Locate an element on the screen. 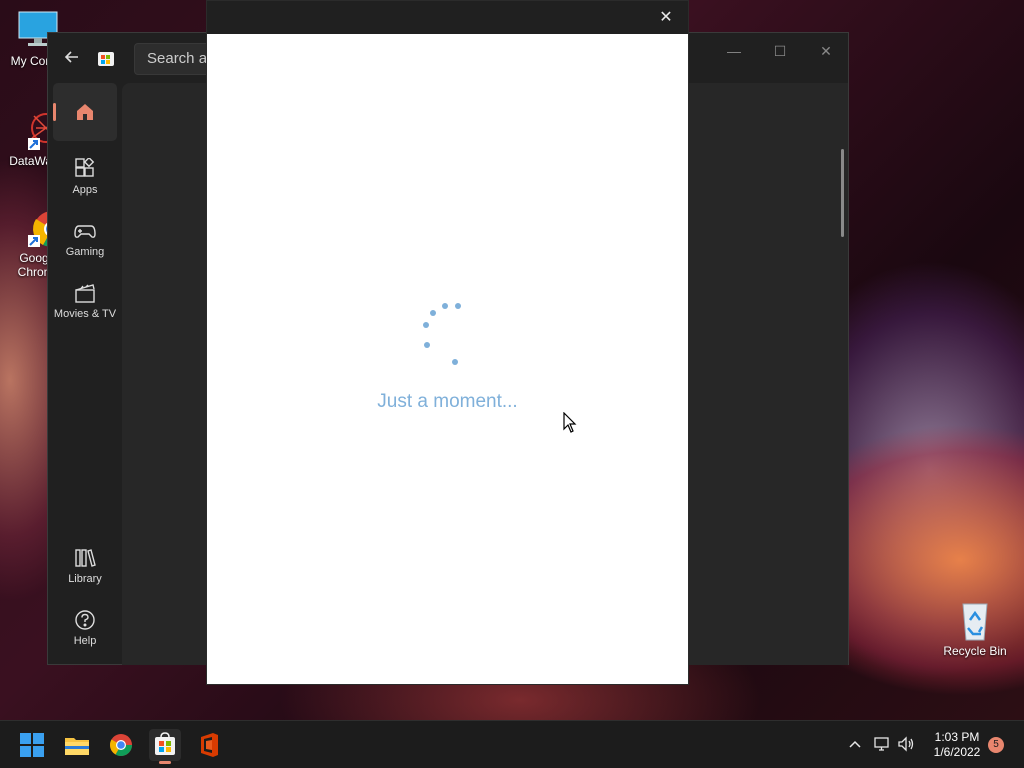 This screenshot has height=768, width=1024. system-clock: 1:03 PM 1/6/2022 is located at coordinates (957, 745).